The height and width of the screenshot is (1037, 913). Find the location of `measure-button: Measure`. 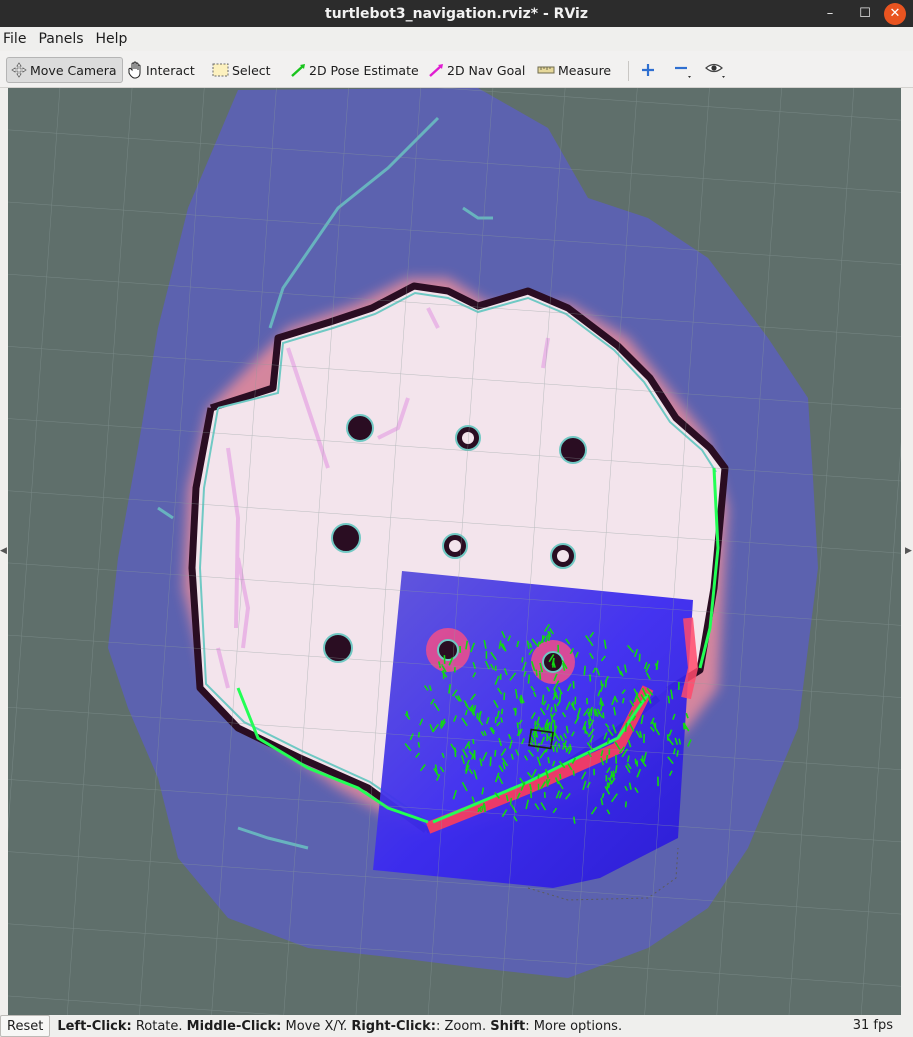

measure-button: Measure is located at coordinates (574, 70).